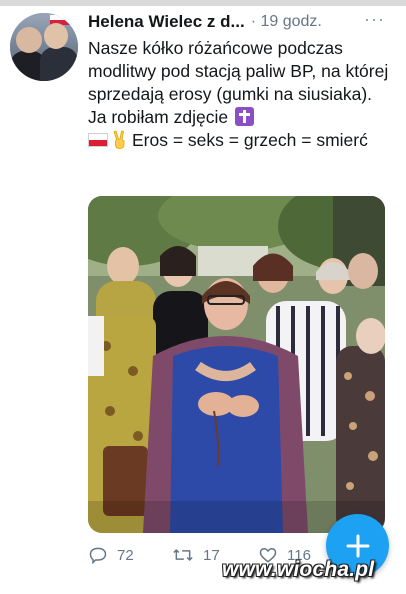  I want to click on avatar-person-right-head, so click(56, 36).